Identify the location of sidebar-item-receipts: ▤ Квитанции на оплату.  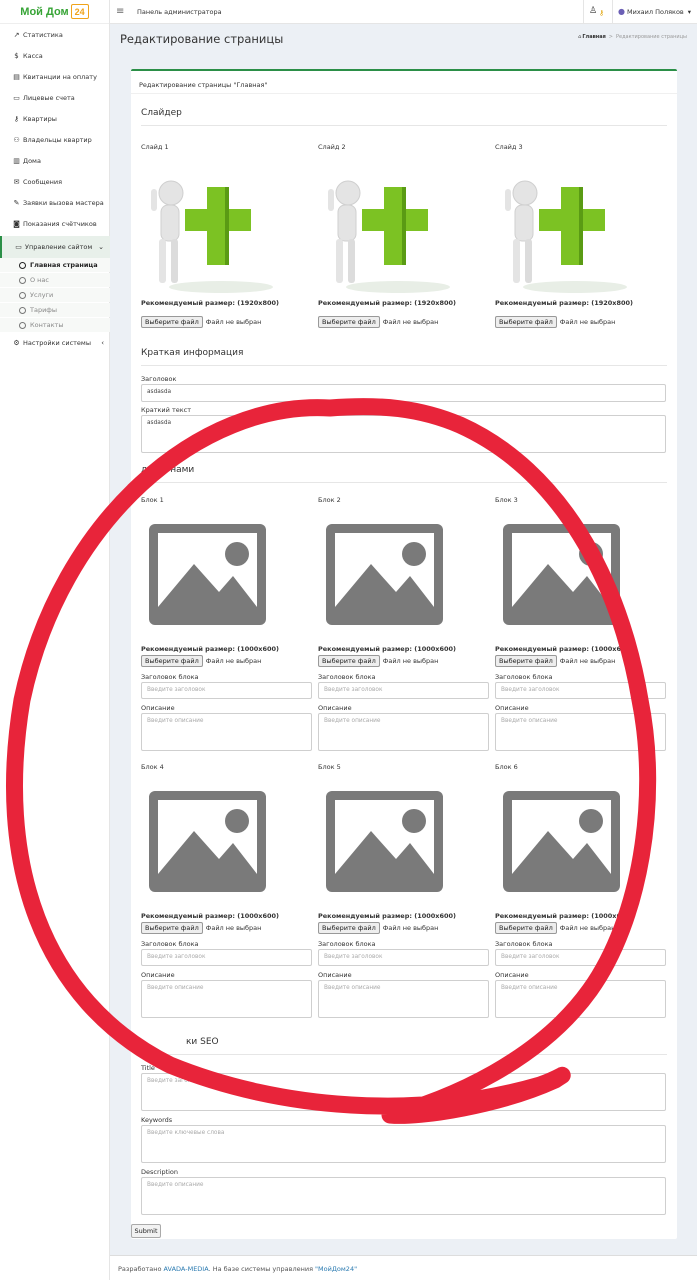
(55, 77).